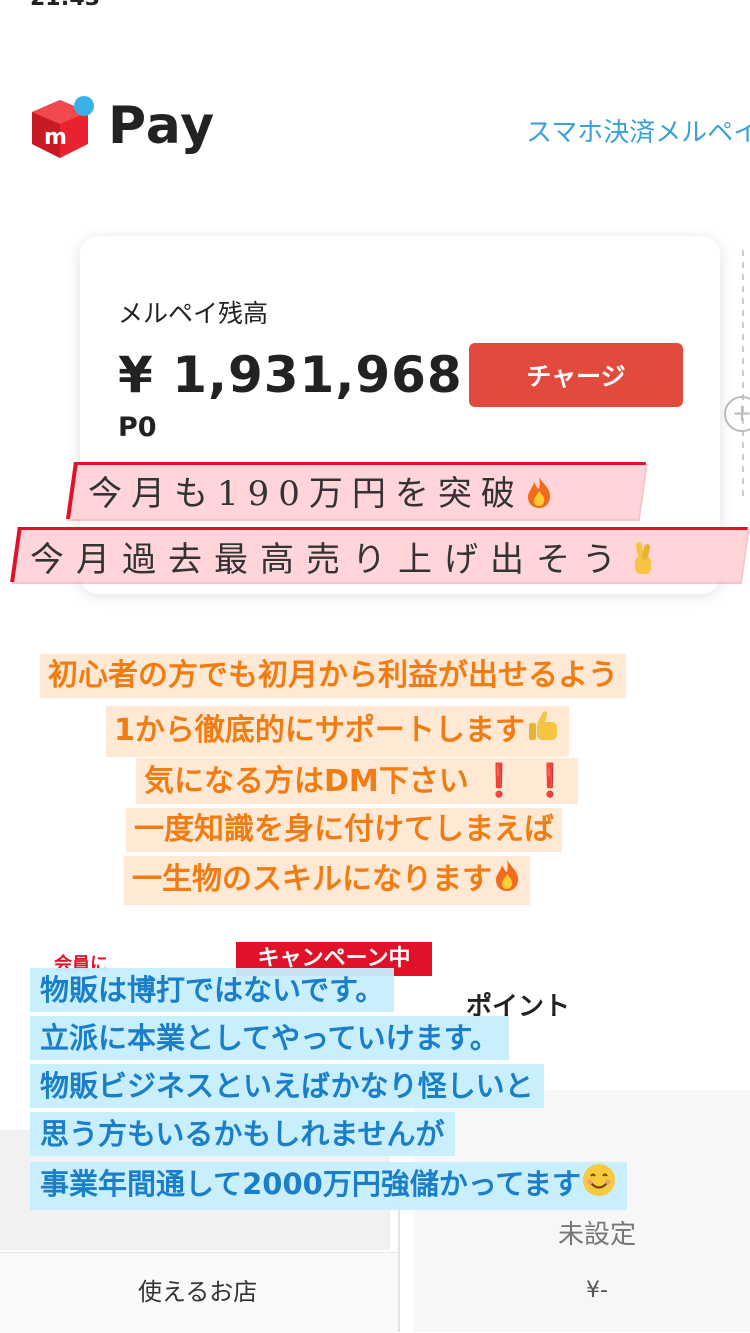  I want to click on status-time: 21:43, so click(65, 5).